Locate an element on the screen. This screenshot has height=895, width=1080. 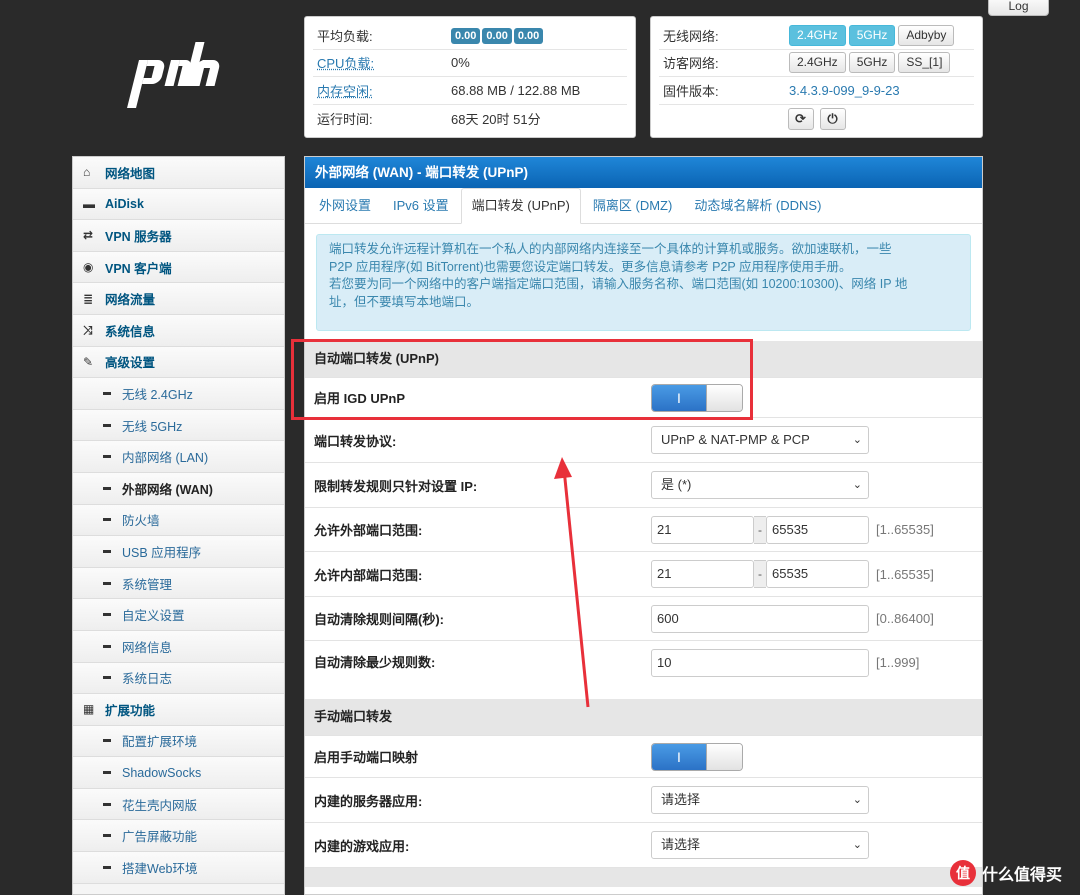
restrict-selected: 是 (*) is located at coordinates (676, 484).